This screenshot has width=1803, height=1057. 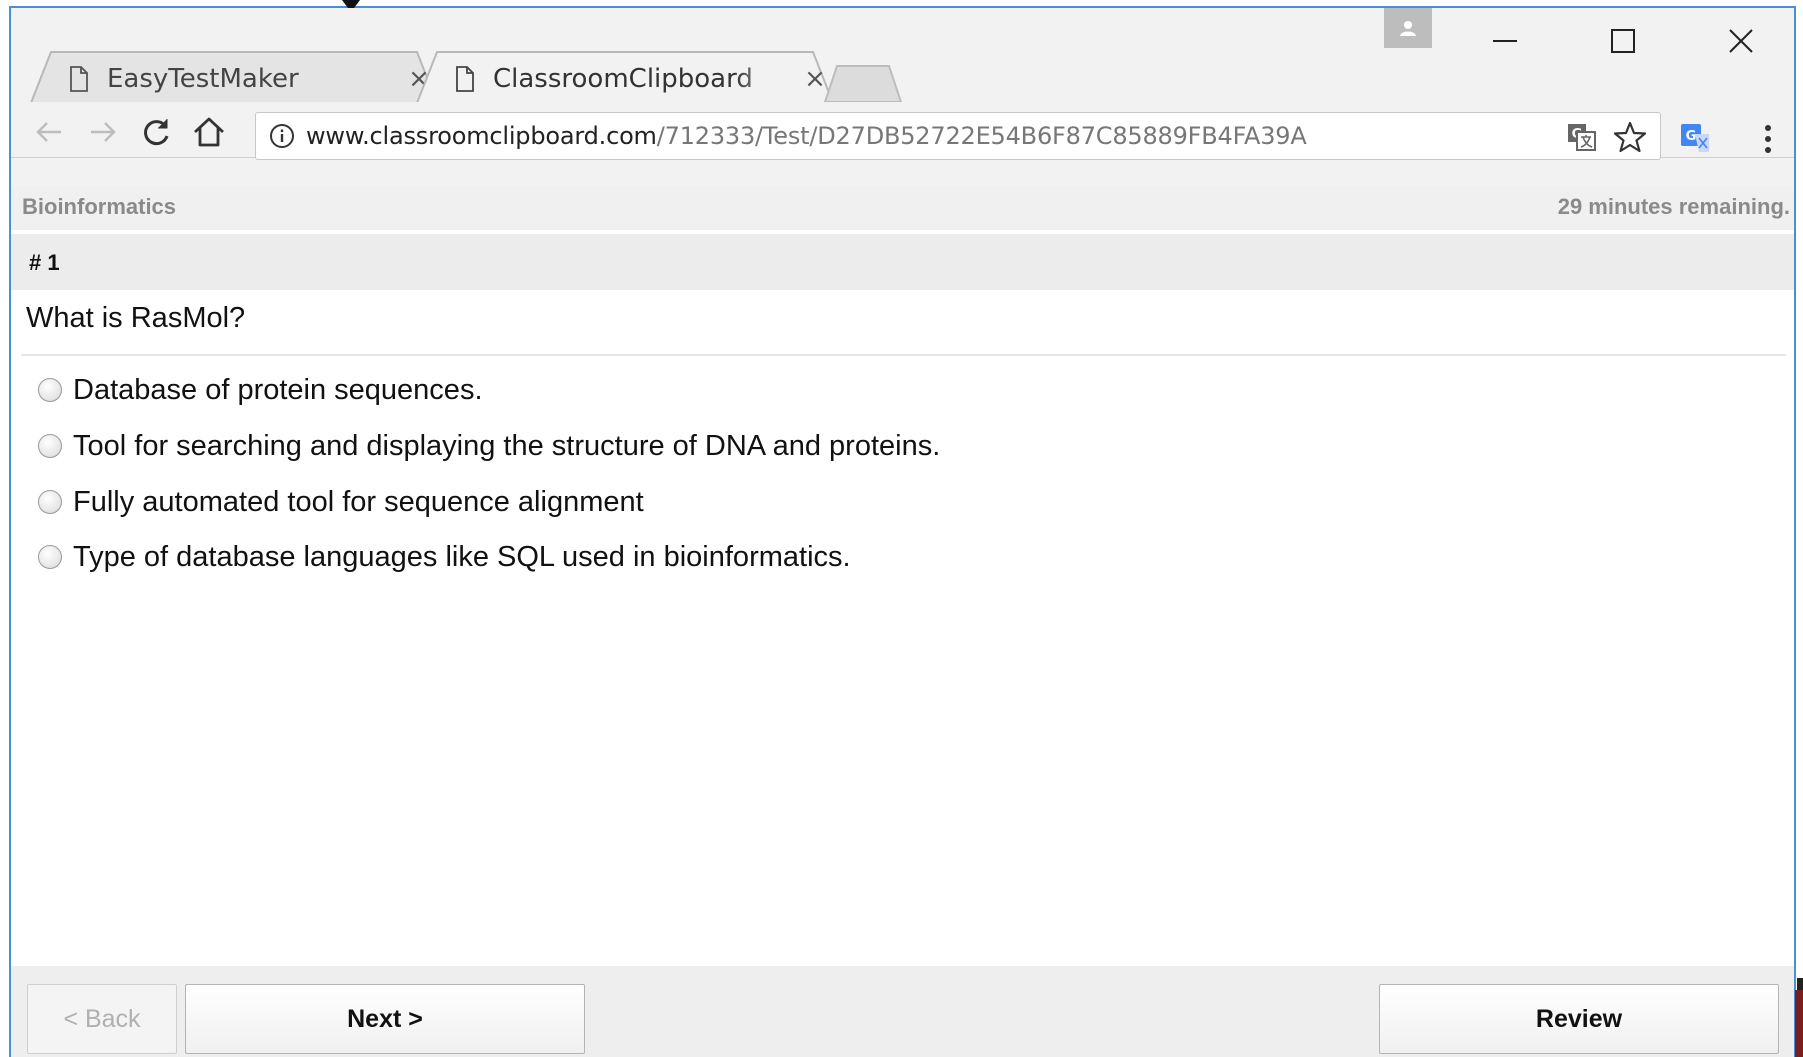 I want to click on home-icon, so click(x=209, y=132).